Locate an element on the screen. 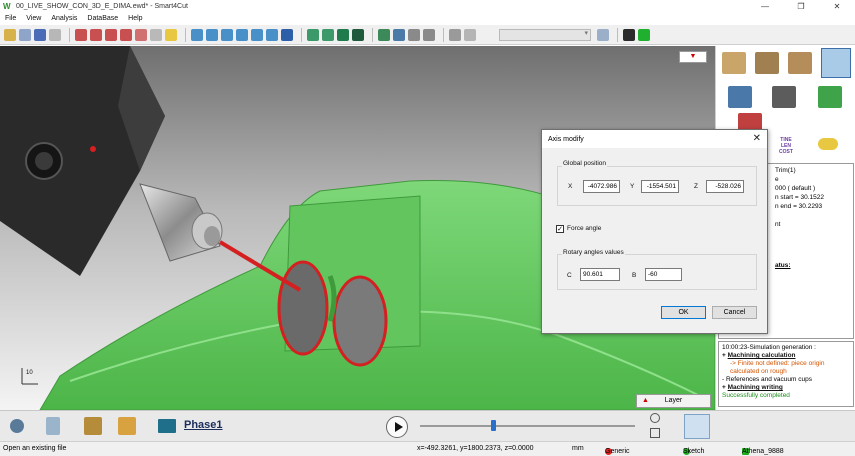  view-right-icon is located at coordinates (257, 34).